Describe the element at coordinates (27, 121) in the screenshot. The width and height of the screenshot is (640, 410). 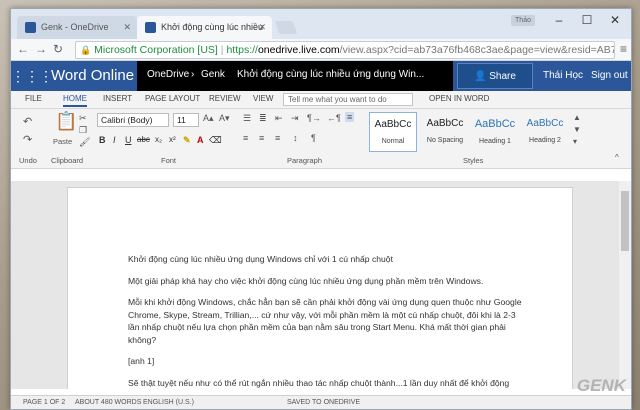
I see `undo-icon: ↶` at that location.